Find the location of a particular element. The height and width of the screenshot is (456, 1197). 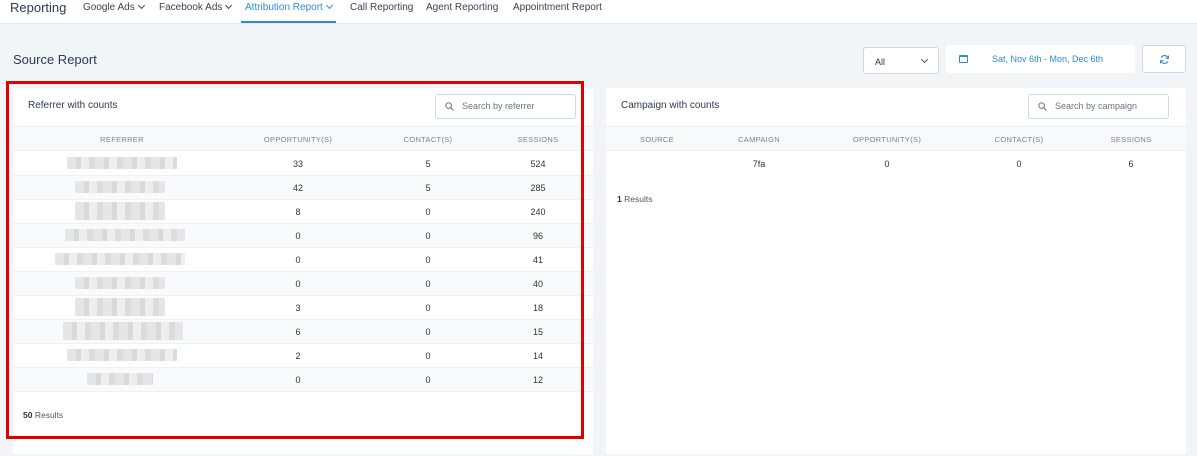

table-row: 7fa 0 0 6 is located at coordinates (896, 164).